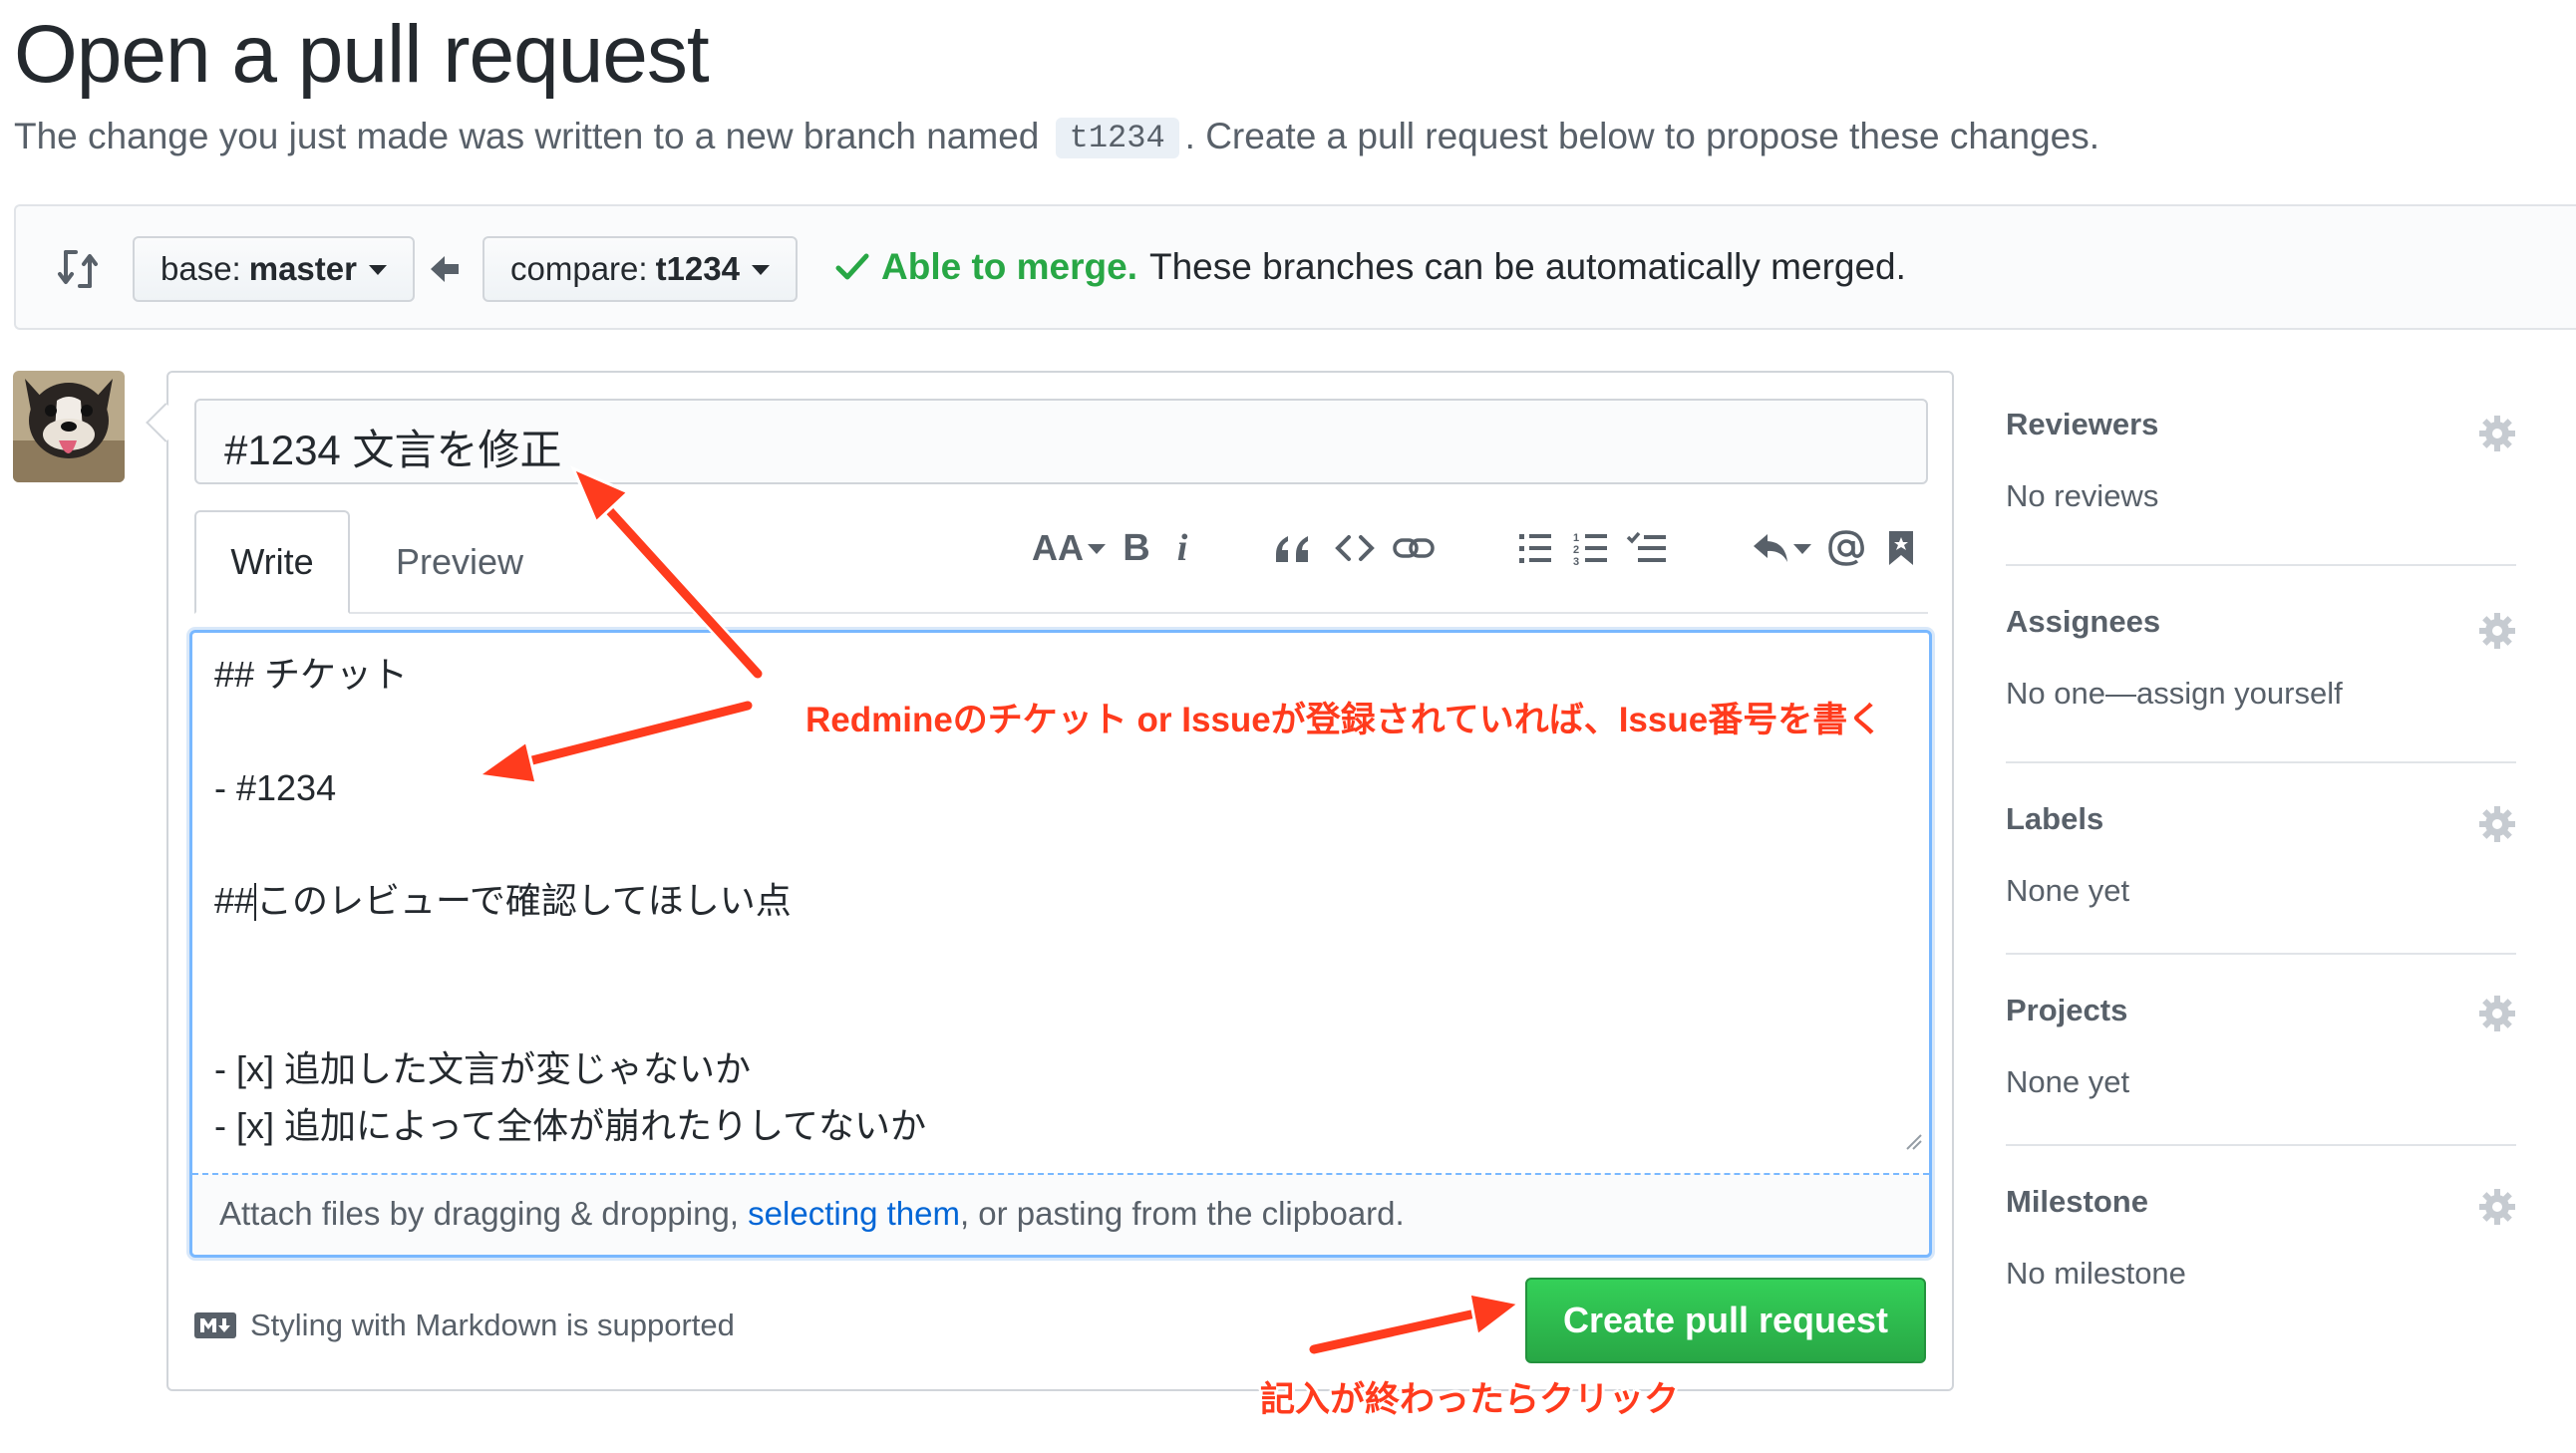 The image size is (2576, 1453). Describe the element at coordinates (667, 573) in the screenshot. I see `arrow-to-title` at that location.